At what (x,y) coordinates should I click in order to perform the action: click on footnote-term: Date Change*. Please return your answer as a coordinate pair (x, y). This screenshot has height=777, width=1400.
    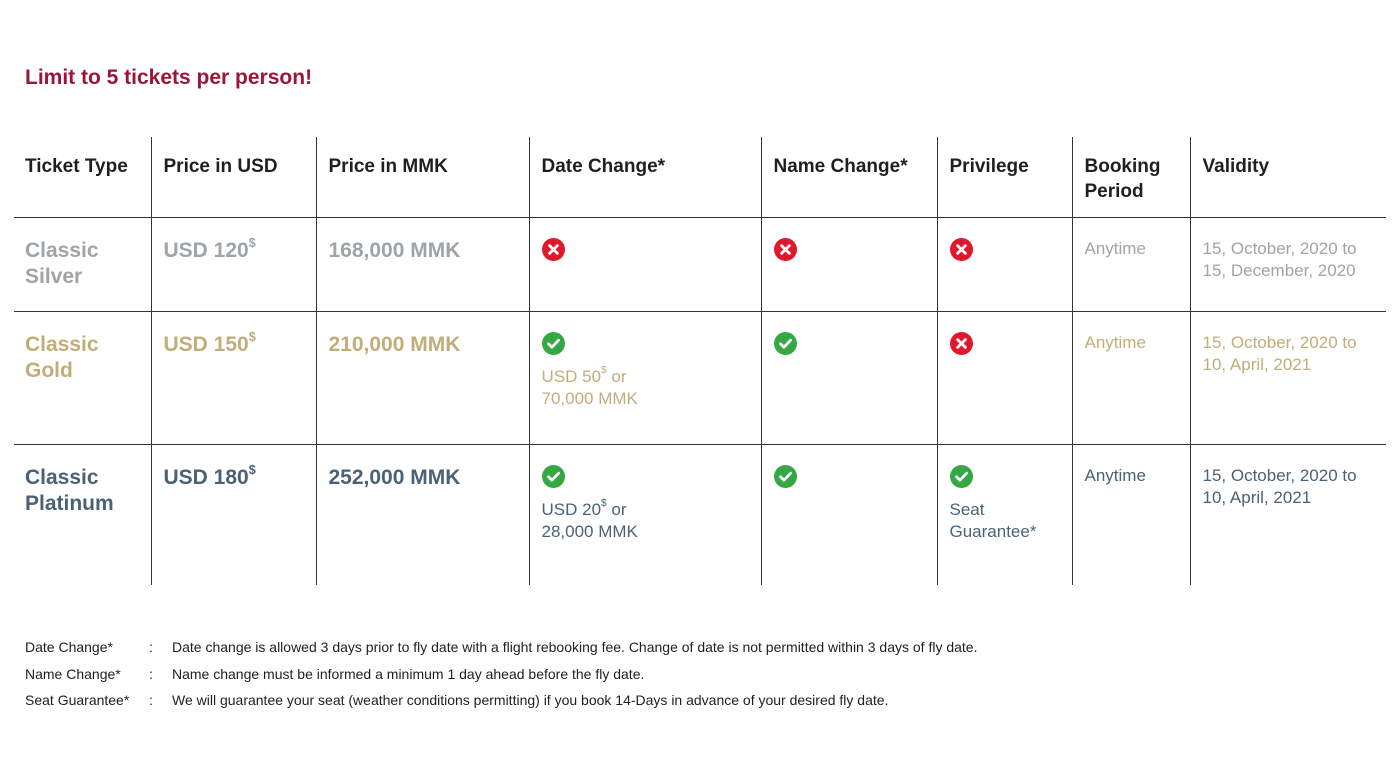
    Looking at the image, I should click on (69, 647).